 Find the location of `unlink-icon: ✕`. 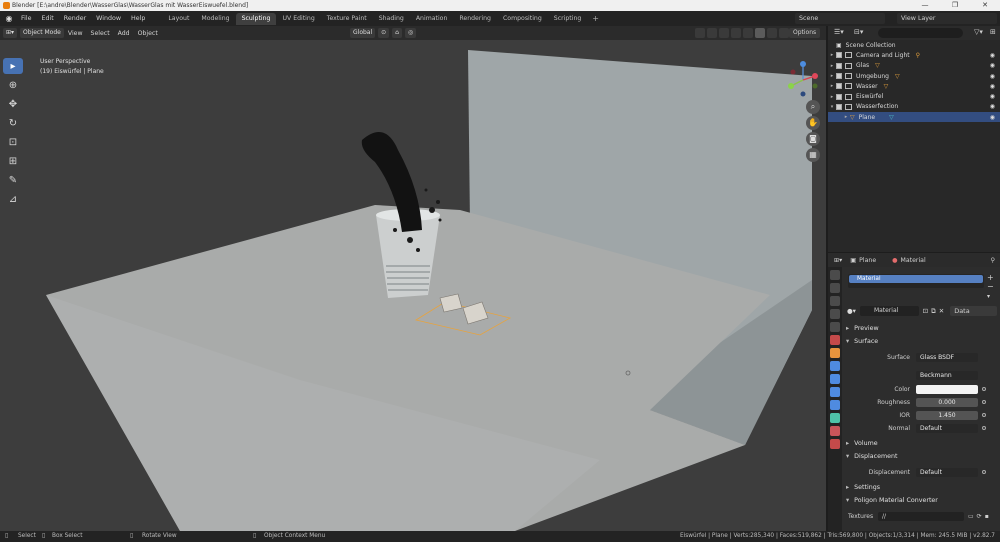

unlink-icon: ✕ is located at coordinates (941, 311).